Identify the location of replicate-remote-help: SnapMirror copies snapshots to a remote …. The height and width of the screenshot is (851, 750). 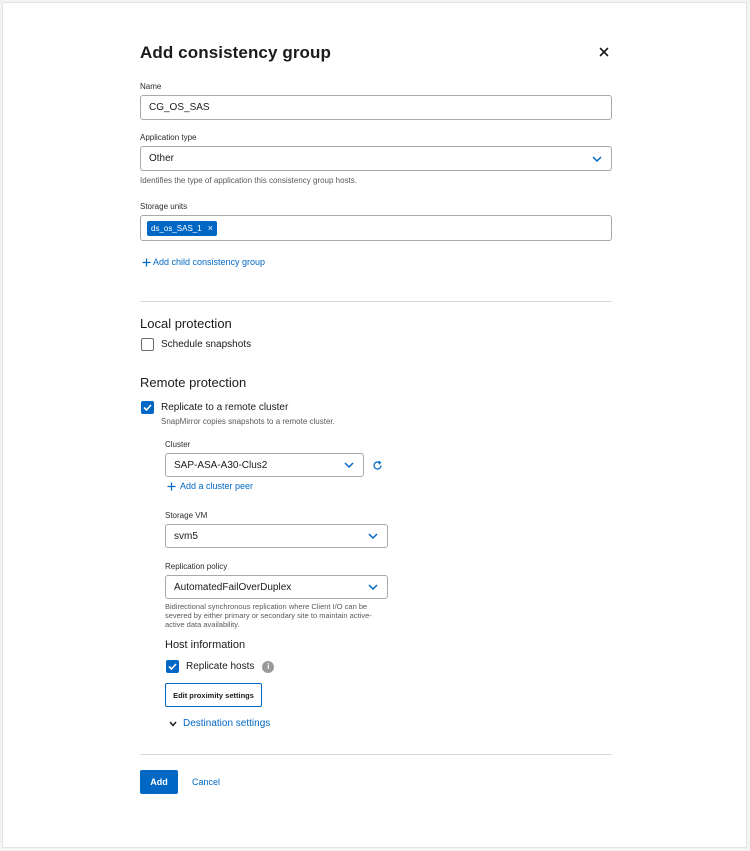
(248, 421).